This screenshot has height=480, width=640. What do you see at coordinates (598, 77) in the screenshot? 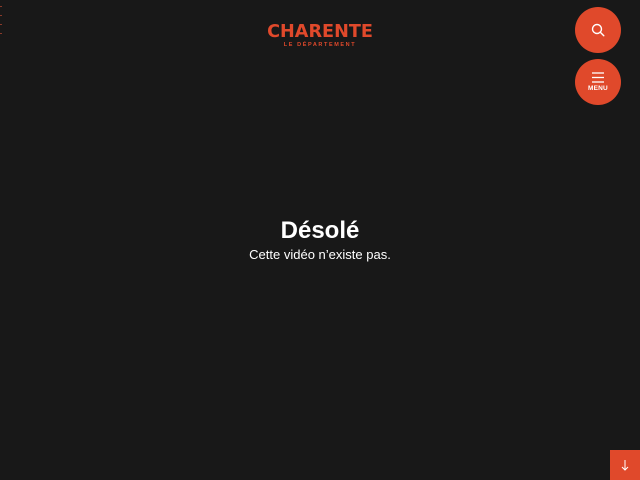
I see `hamburger-icon` at bounding box center [598, 77].